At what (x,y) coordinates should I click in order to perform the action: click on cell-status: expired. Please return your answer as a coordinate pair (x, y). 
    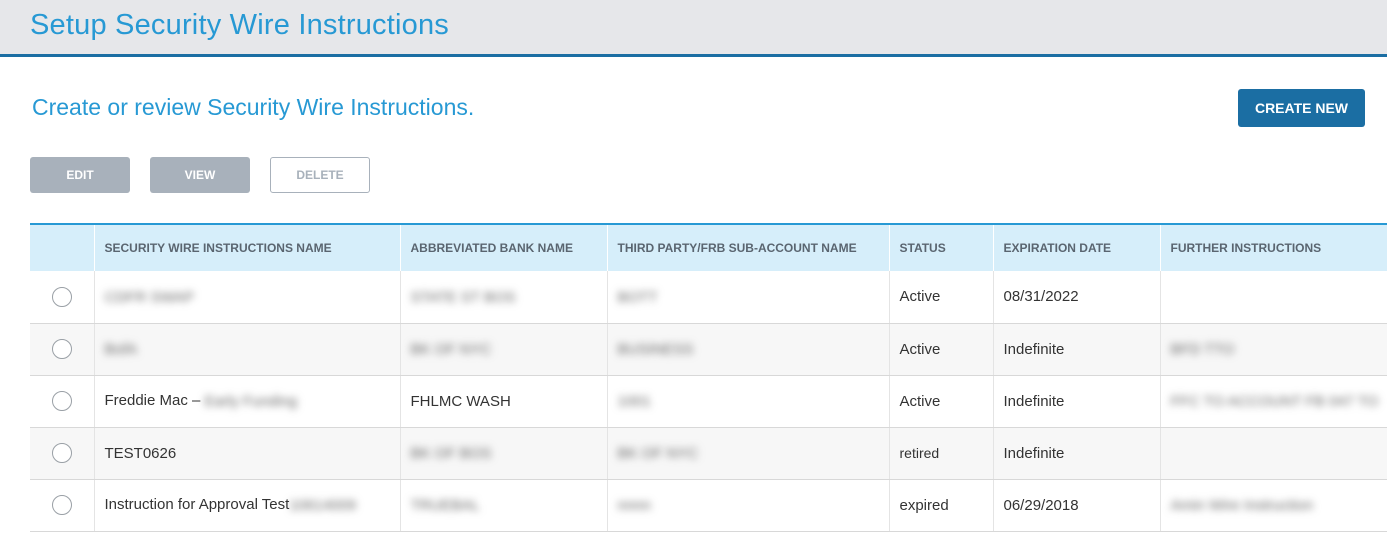
    Looking at the image, I should click on (940, 505).